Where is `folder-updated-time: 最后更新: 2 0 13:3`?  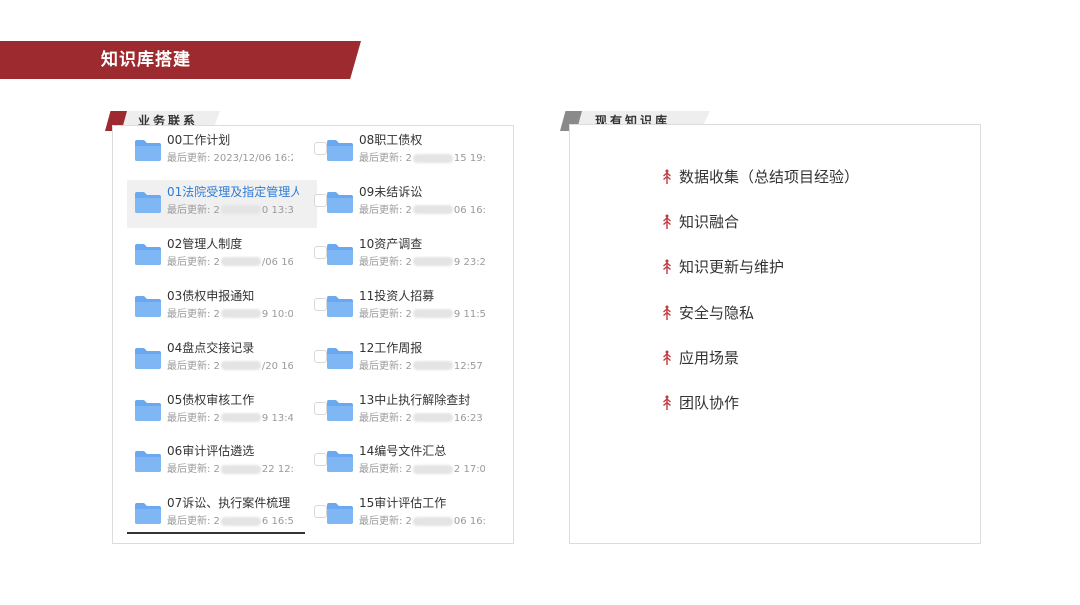
folder-updated-time: 最后更新: 2 0 13:3 is located at coordinates (230, 211).